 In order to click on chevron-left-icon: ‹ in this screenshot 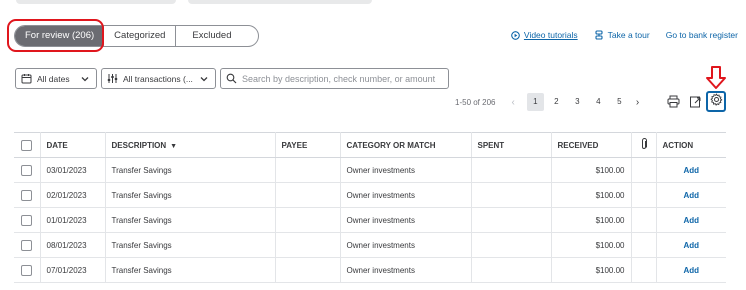, I will do `click(512, 102)`.